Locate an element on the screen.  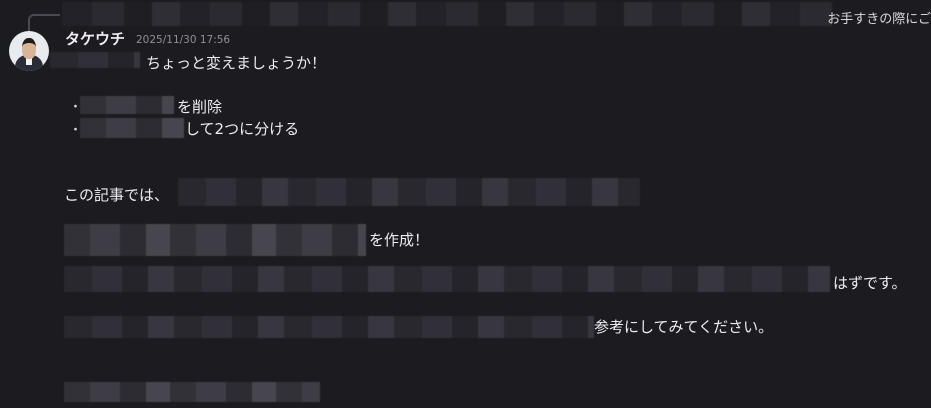
reply-reference: お手すきの際にご is located at coordinates (465, 19).